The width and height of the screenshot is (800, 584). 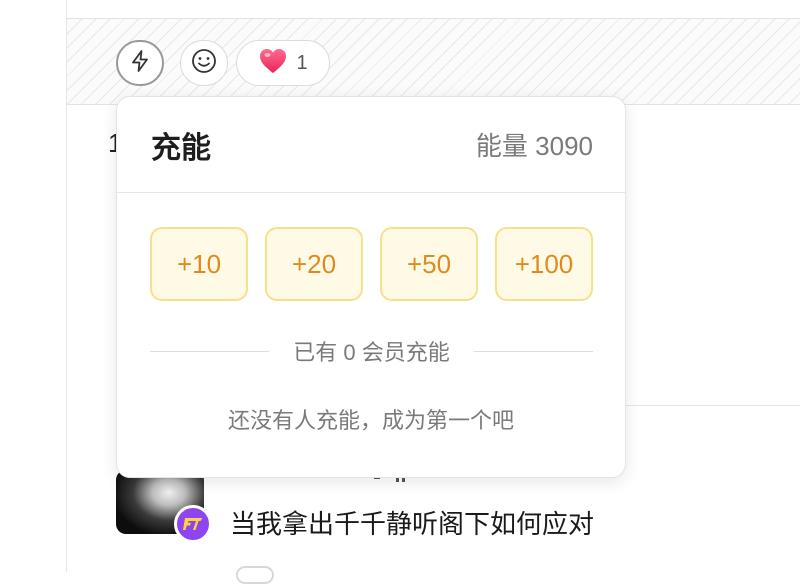 What do you see at coordinates (371, 247) in the screenshot?
I see `amount-options: +10 +20 +50 +100` at bounding box center [371, 247].